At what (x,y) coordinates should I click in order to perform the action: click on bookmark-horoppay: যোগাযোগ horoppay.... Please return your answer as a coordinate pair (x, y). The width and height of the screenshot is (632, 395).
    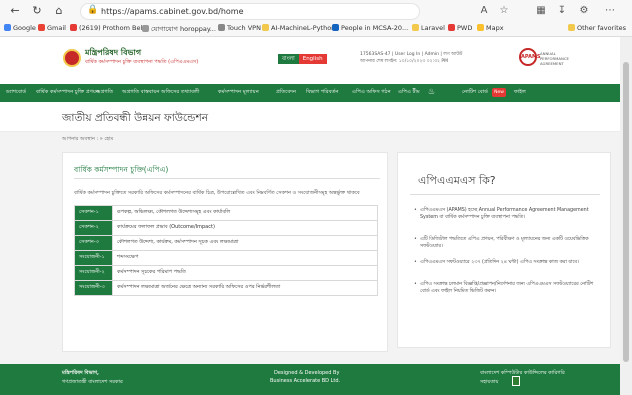
    Looking at the image, I should click on (179, 29).